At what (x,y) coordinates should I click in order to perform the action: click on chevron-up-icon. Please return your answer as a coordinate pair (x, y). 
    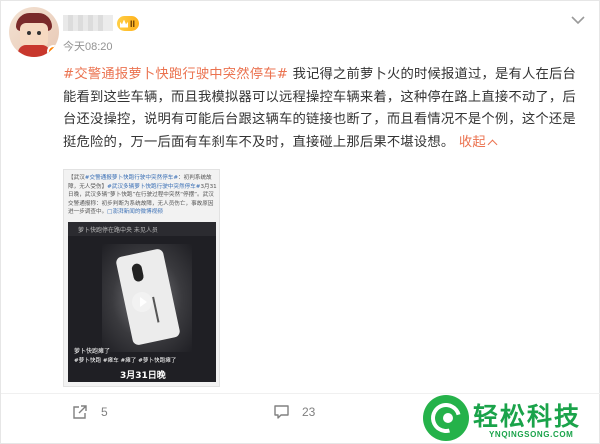
    Looking at the image, I should click on (492, 144).